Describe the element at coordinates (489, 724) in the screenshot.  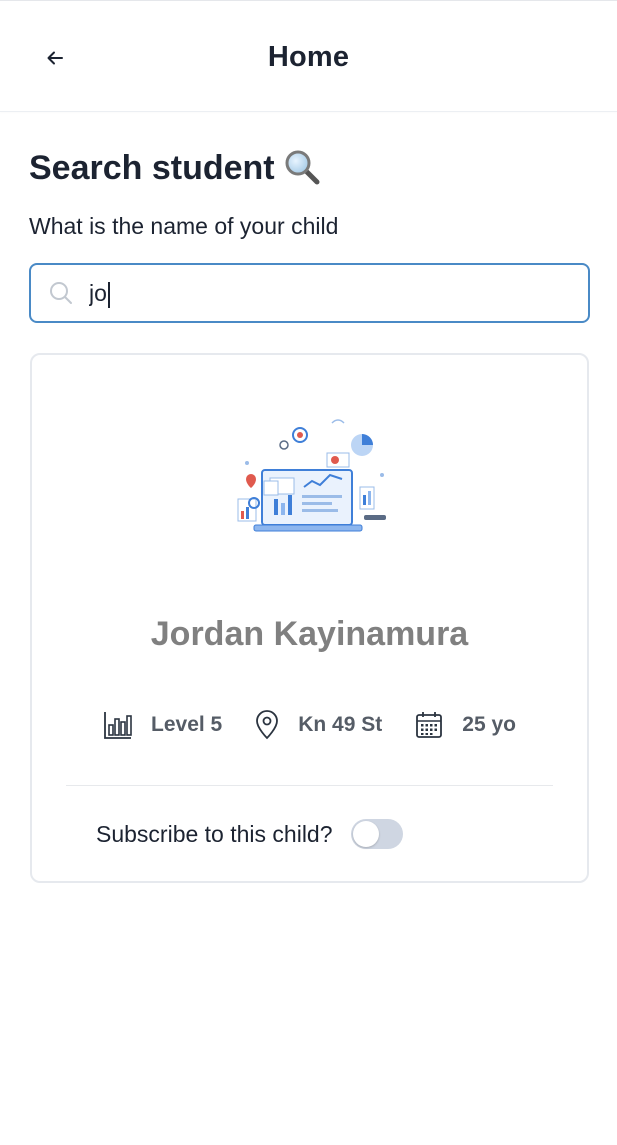
I see `age-label: 25 yo` at that location.